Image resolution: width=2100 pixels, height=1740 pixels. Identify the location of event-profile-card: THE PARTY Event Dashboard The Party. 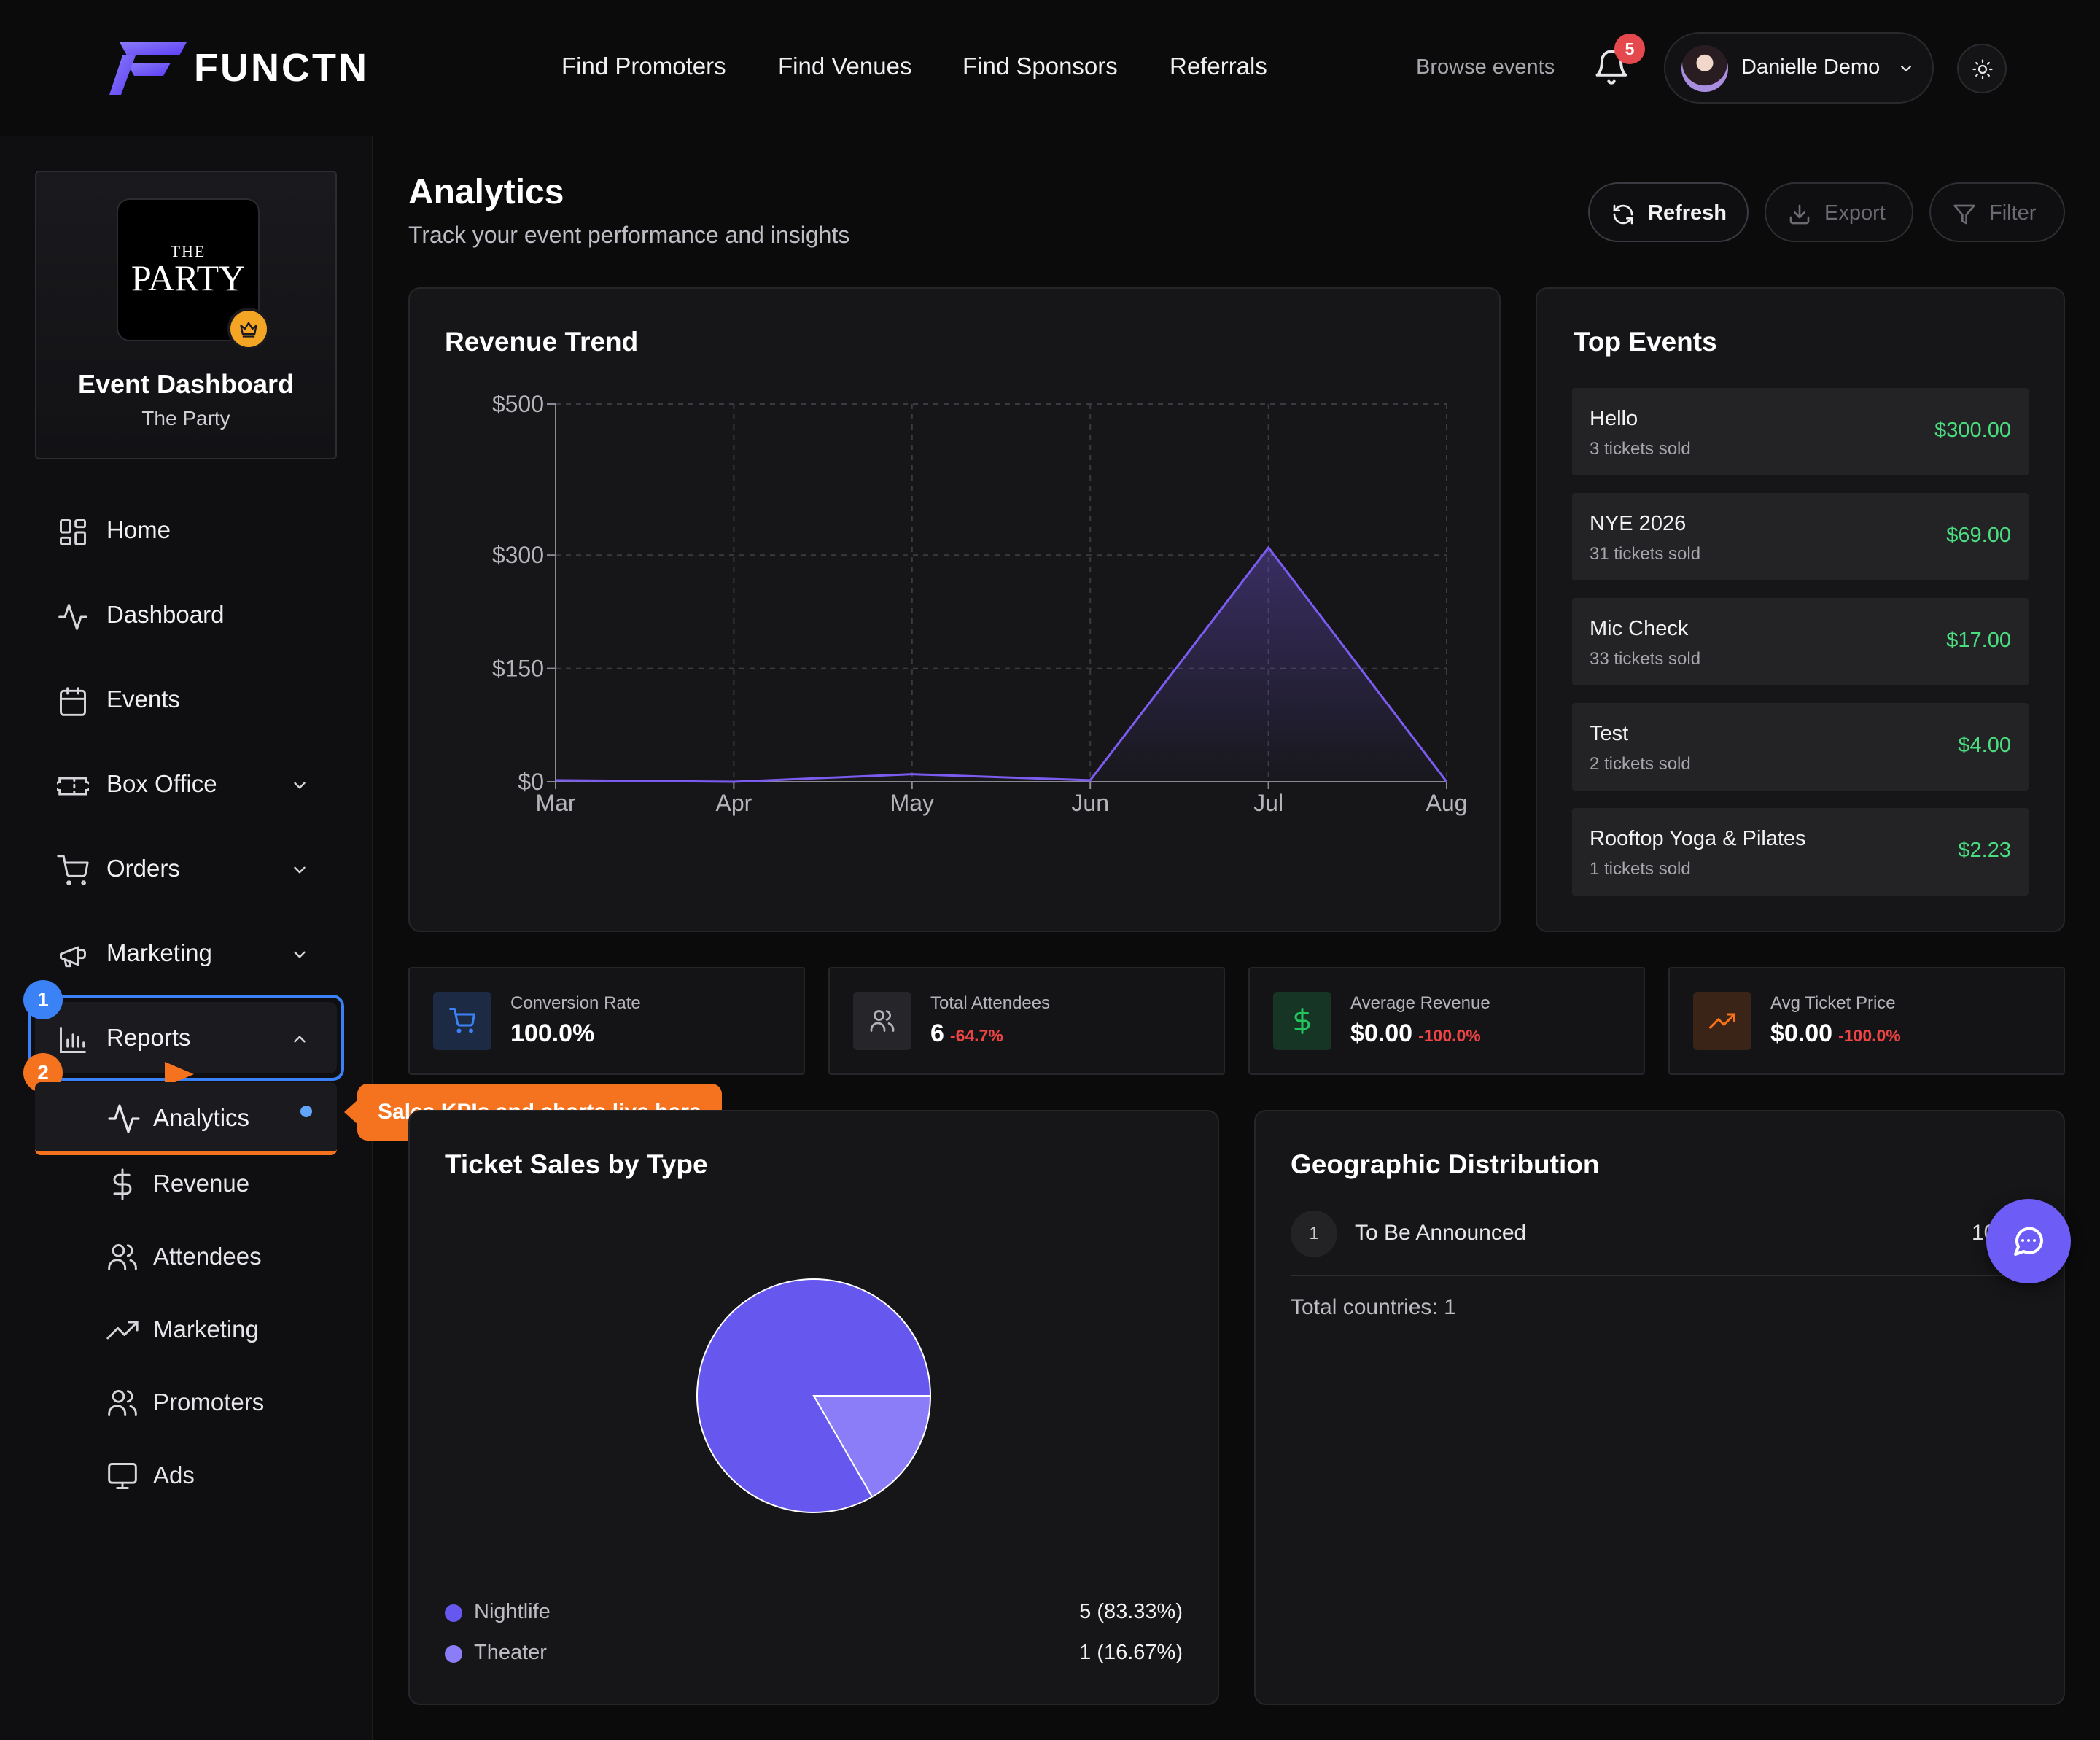
(186, 315).